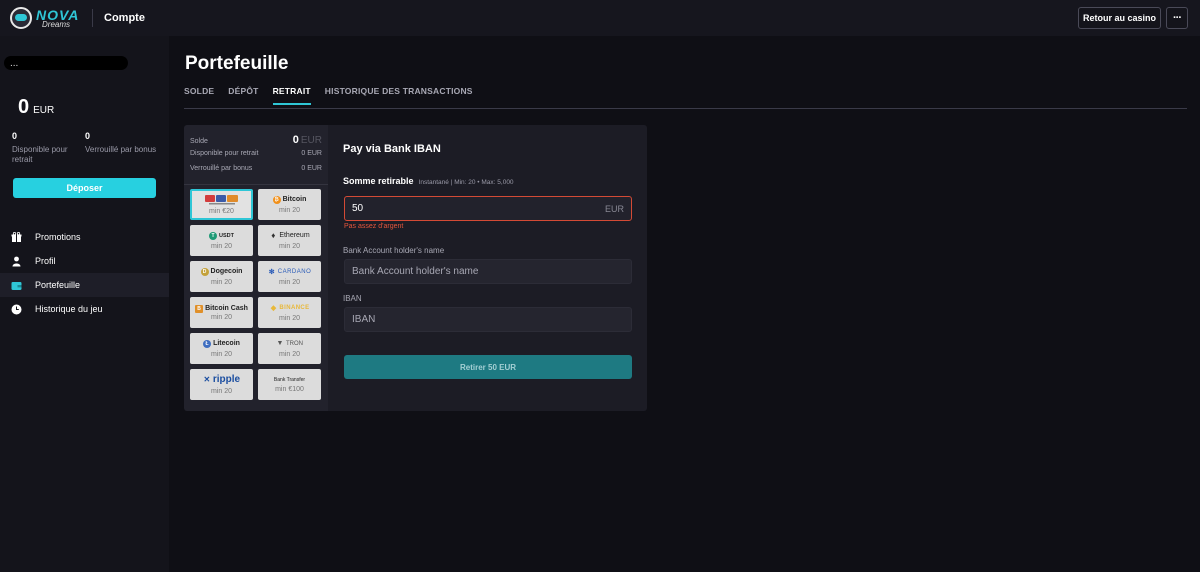  What do you see at coordinates (221, 240) in the screenshot?
I see `payment-method-usdt: T USDT min 20` at bounding box center [221, 240].